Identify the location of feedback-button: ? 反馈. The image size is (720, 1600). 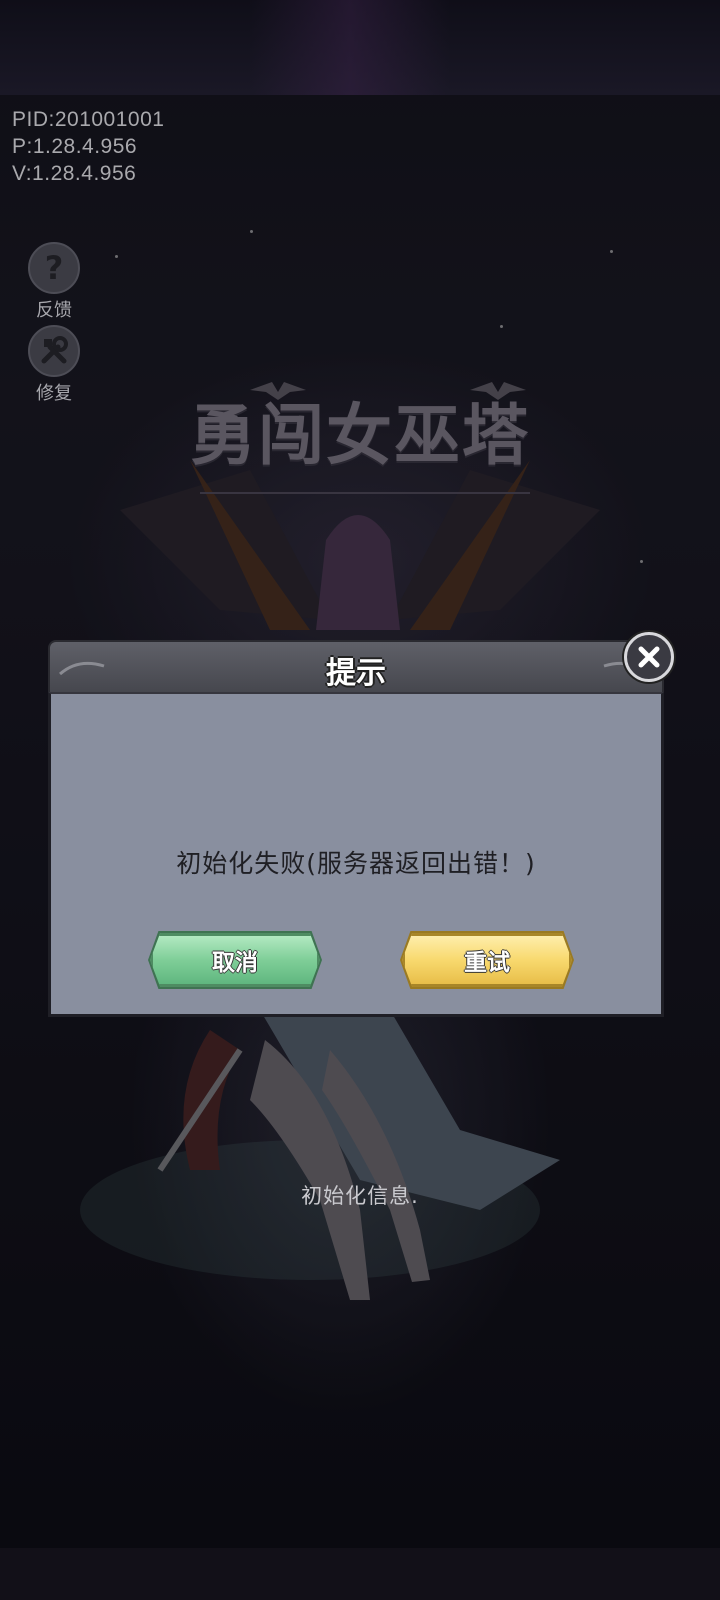
(54, 282).